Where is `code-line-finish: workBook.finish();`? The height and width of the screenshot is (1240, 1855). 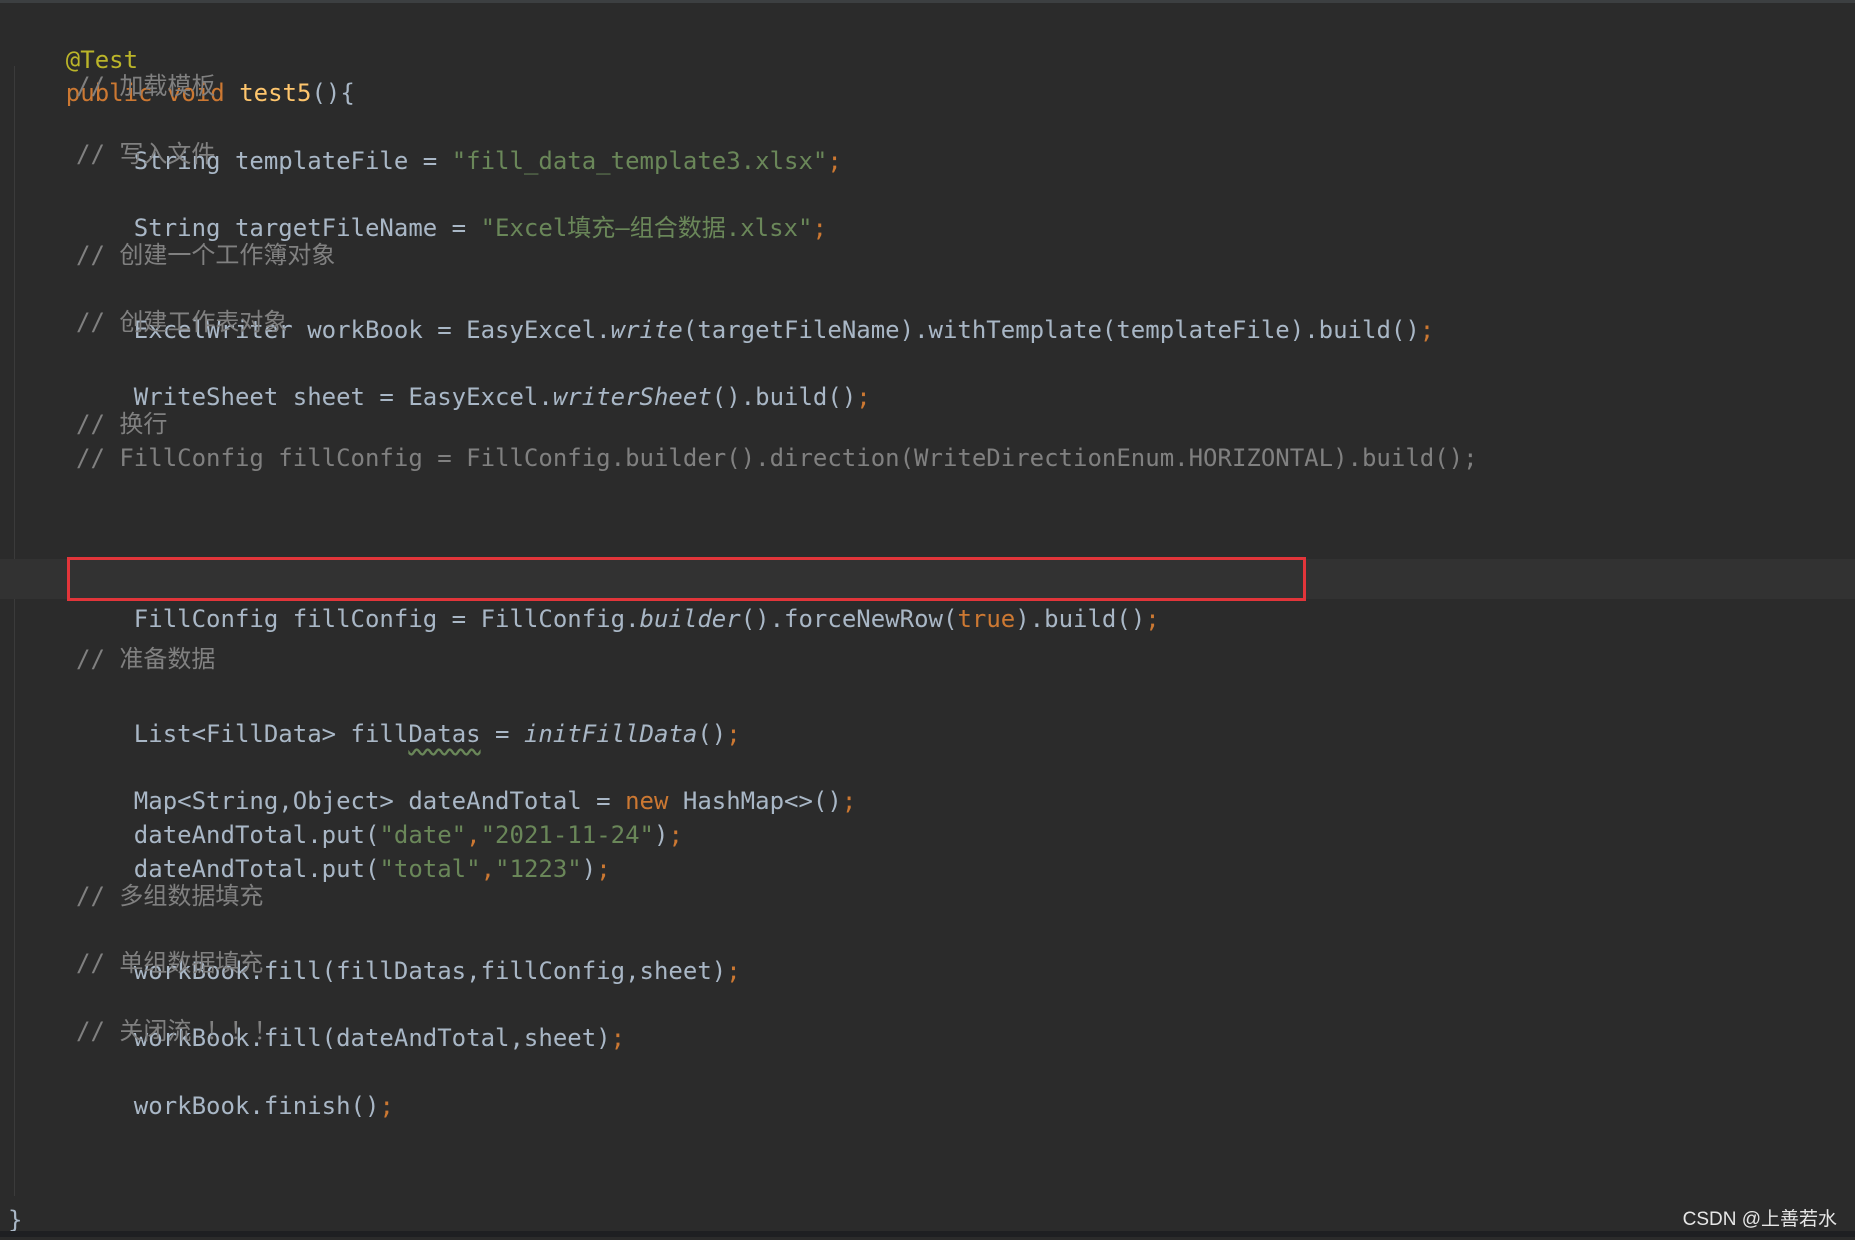
code-line-finish: workBook.finish(); is located at coordinates (235, 1083).